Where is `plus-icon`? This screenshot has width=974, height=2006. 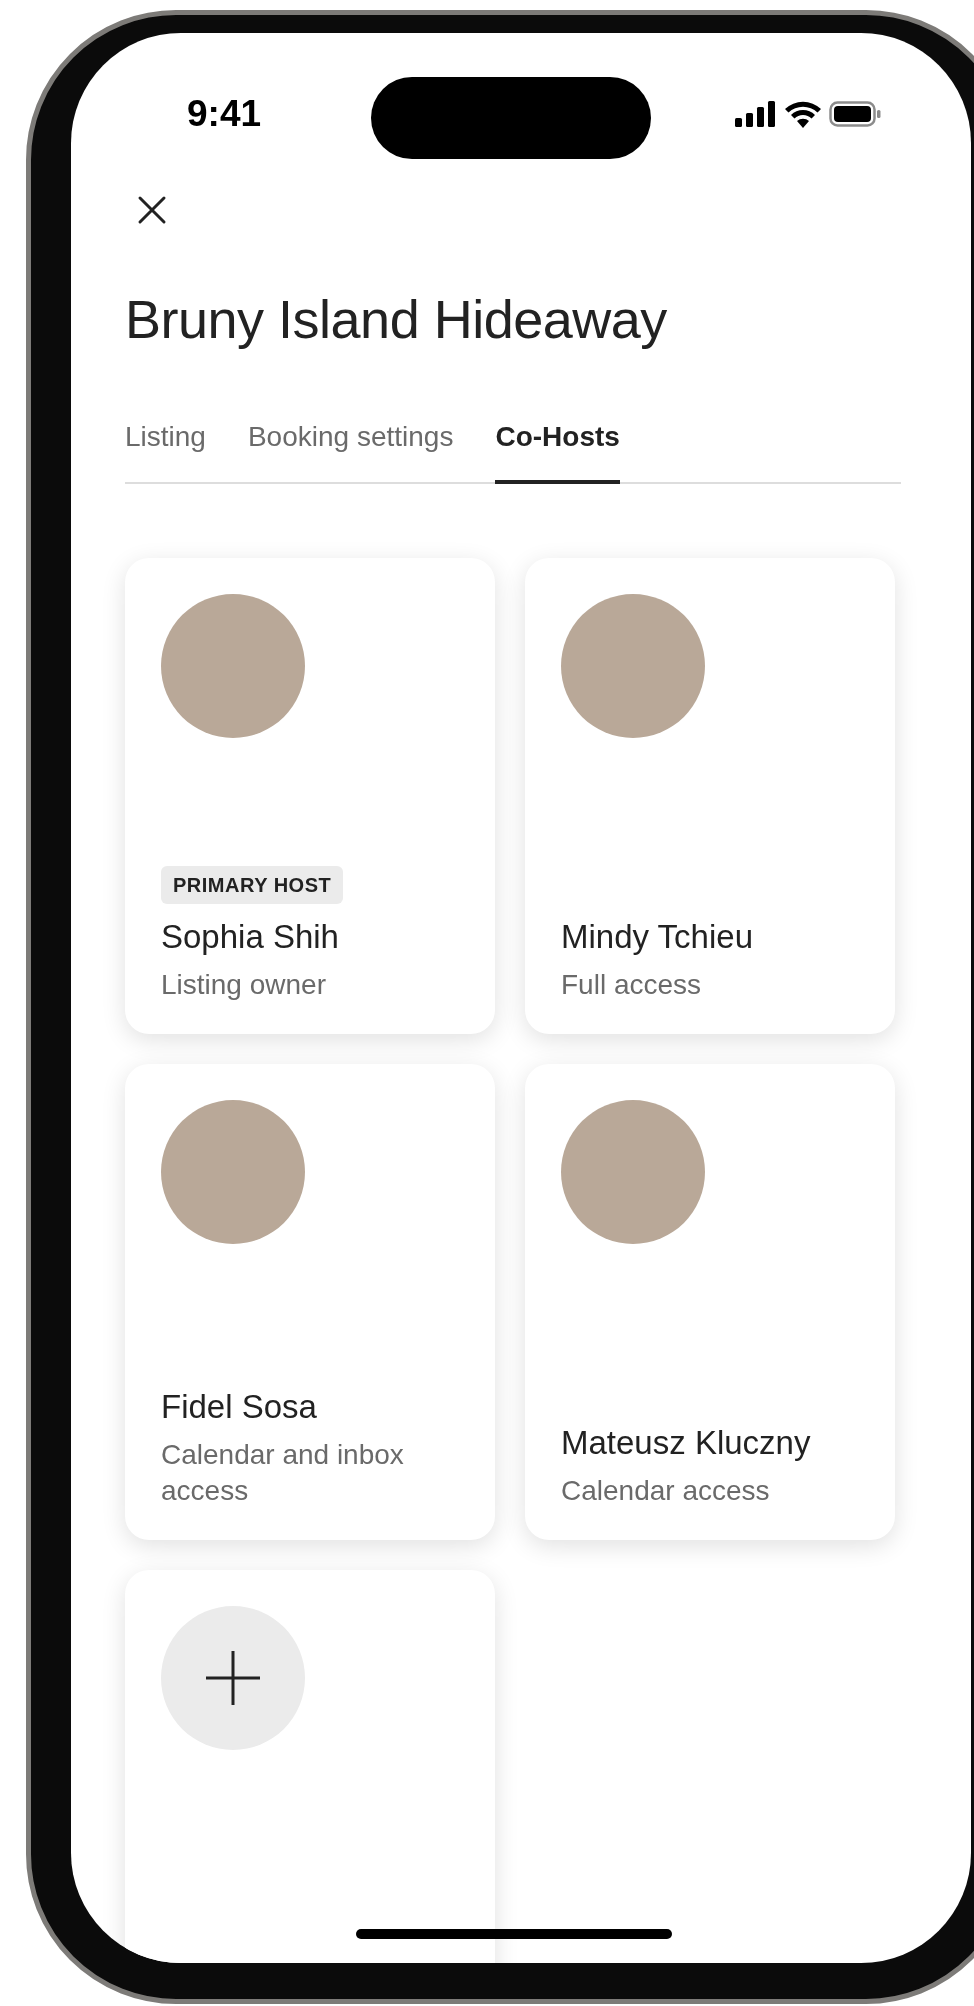 plus-icon is located at coordinates (233, 1677).